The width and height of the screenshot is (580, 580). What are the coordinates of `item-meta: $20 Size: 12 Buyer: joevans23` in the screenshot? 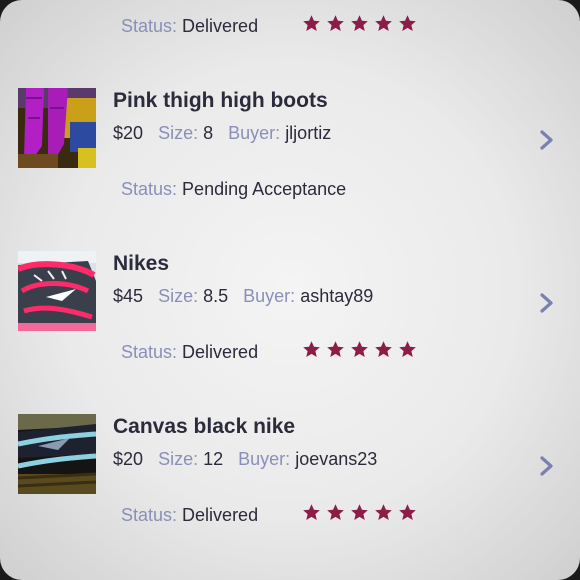 It's located at (245, 459).